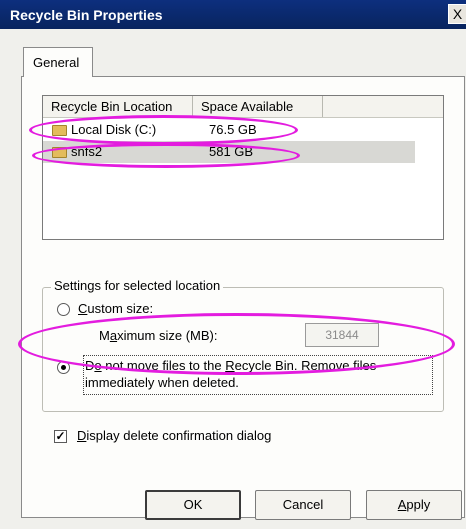  What do you see at coordinates (233, 14) in the screenshot?
I see `title-bar: Recycle Bin Properties X` at bounding box center [233, 14].